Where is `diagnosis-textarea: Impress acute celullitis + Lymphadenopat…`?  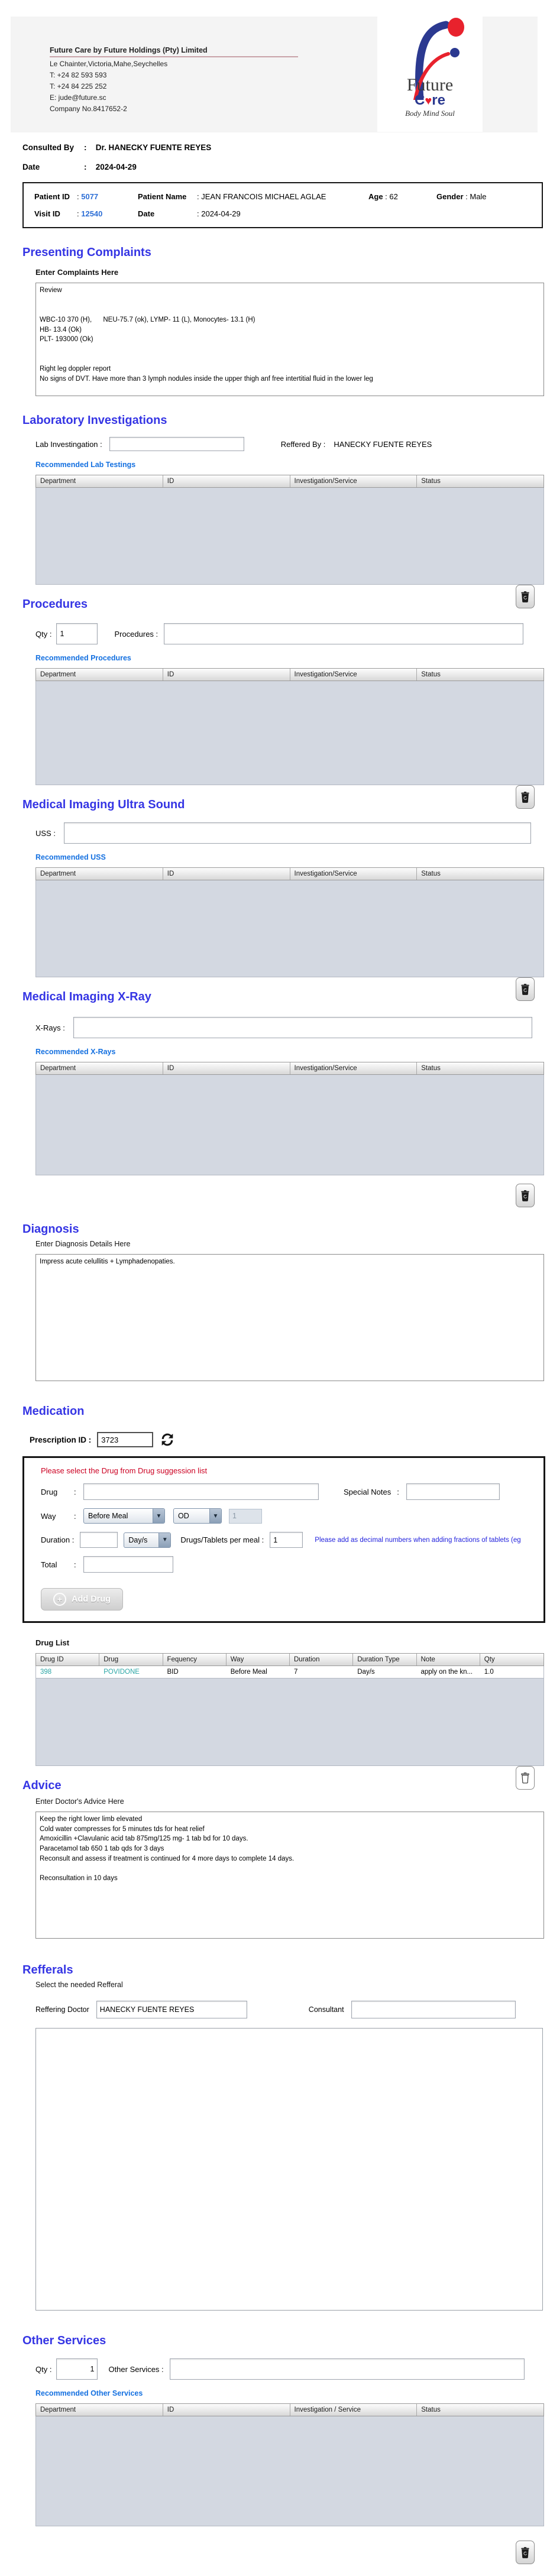 diagnosis-textarea: Impress acute celullitis + Lymphadenopat… is located at coordinates (289, 1317).